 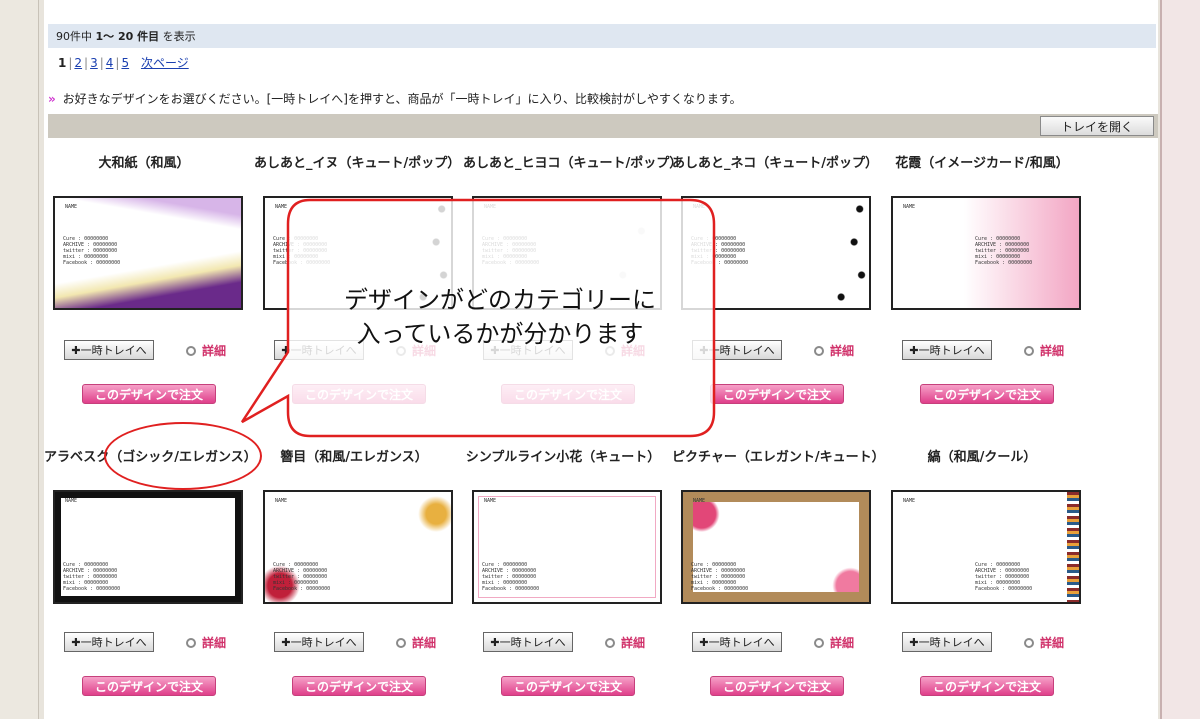 I want to click on page-link-4: 4, so click(x=110, y=63).